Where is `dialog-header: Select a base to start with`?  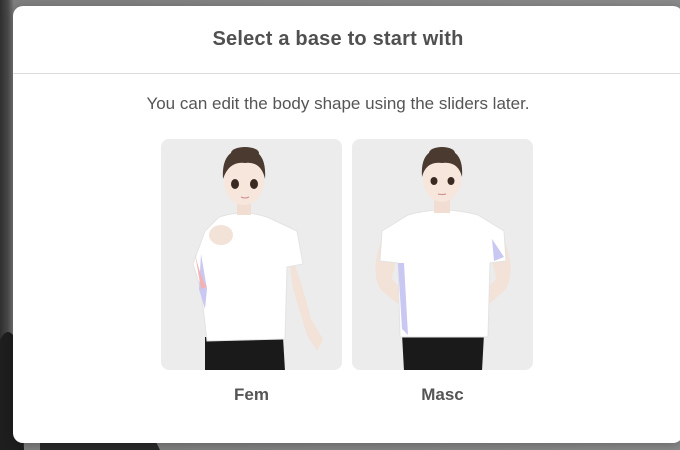
dialog-header: Select a base to start with is located at coordinates (346, 40).